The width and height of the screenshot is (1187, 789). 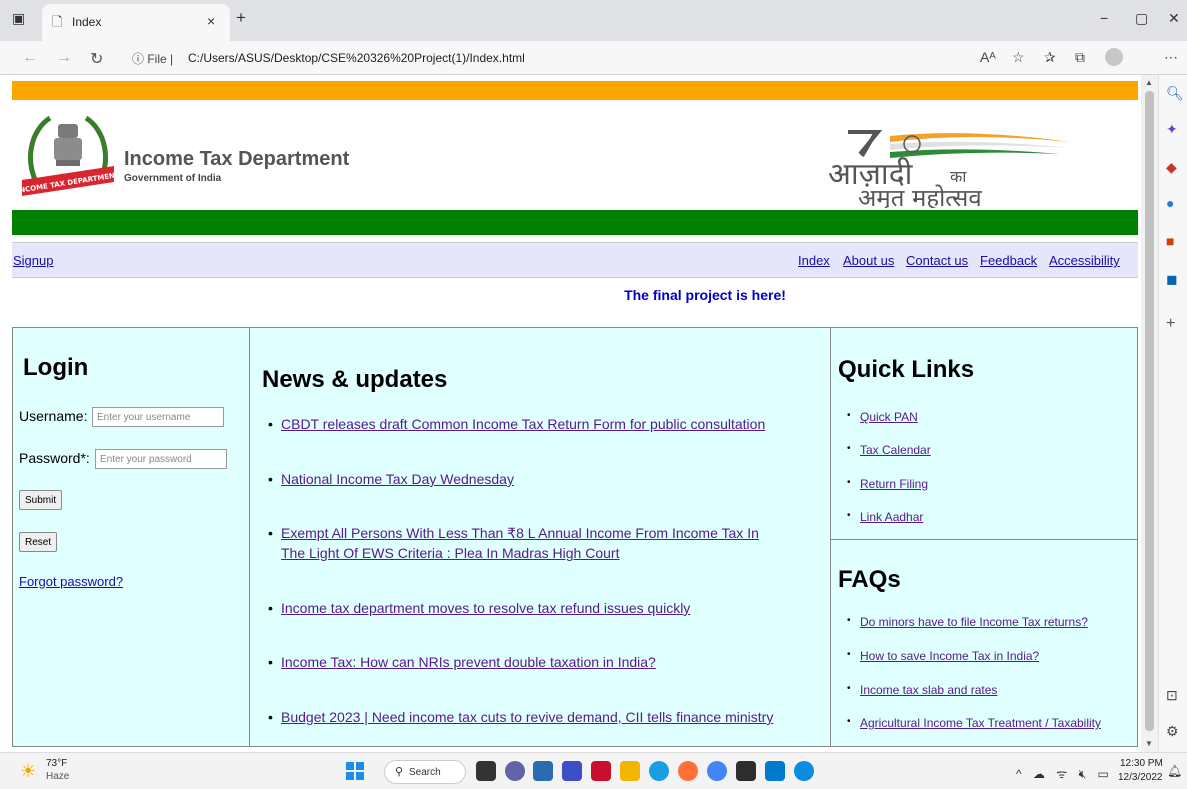 I want to click on terminal-icon, so click(x=746, y=771).